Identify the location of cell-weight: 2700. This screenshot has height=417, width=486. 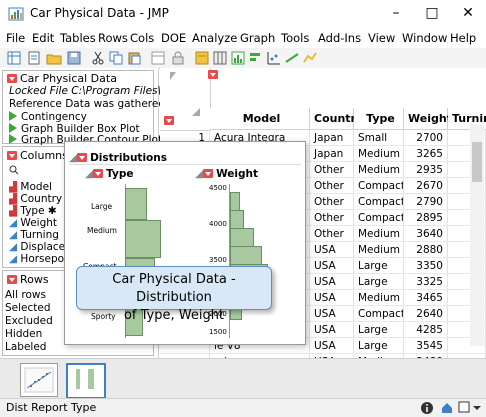
(426, 138).